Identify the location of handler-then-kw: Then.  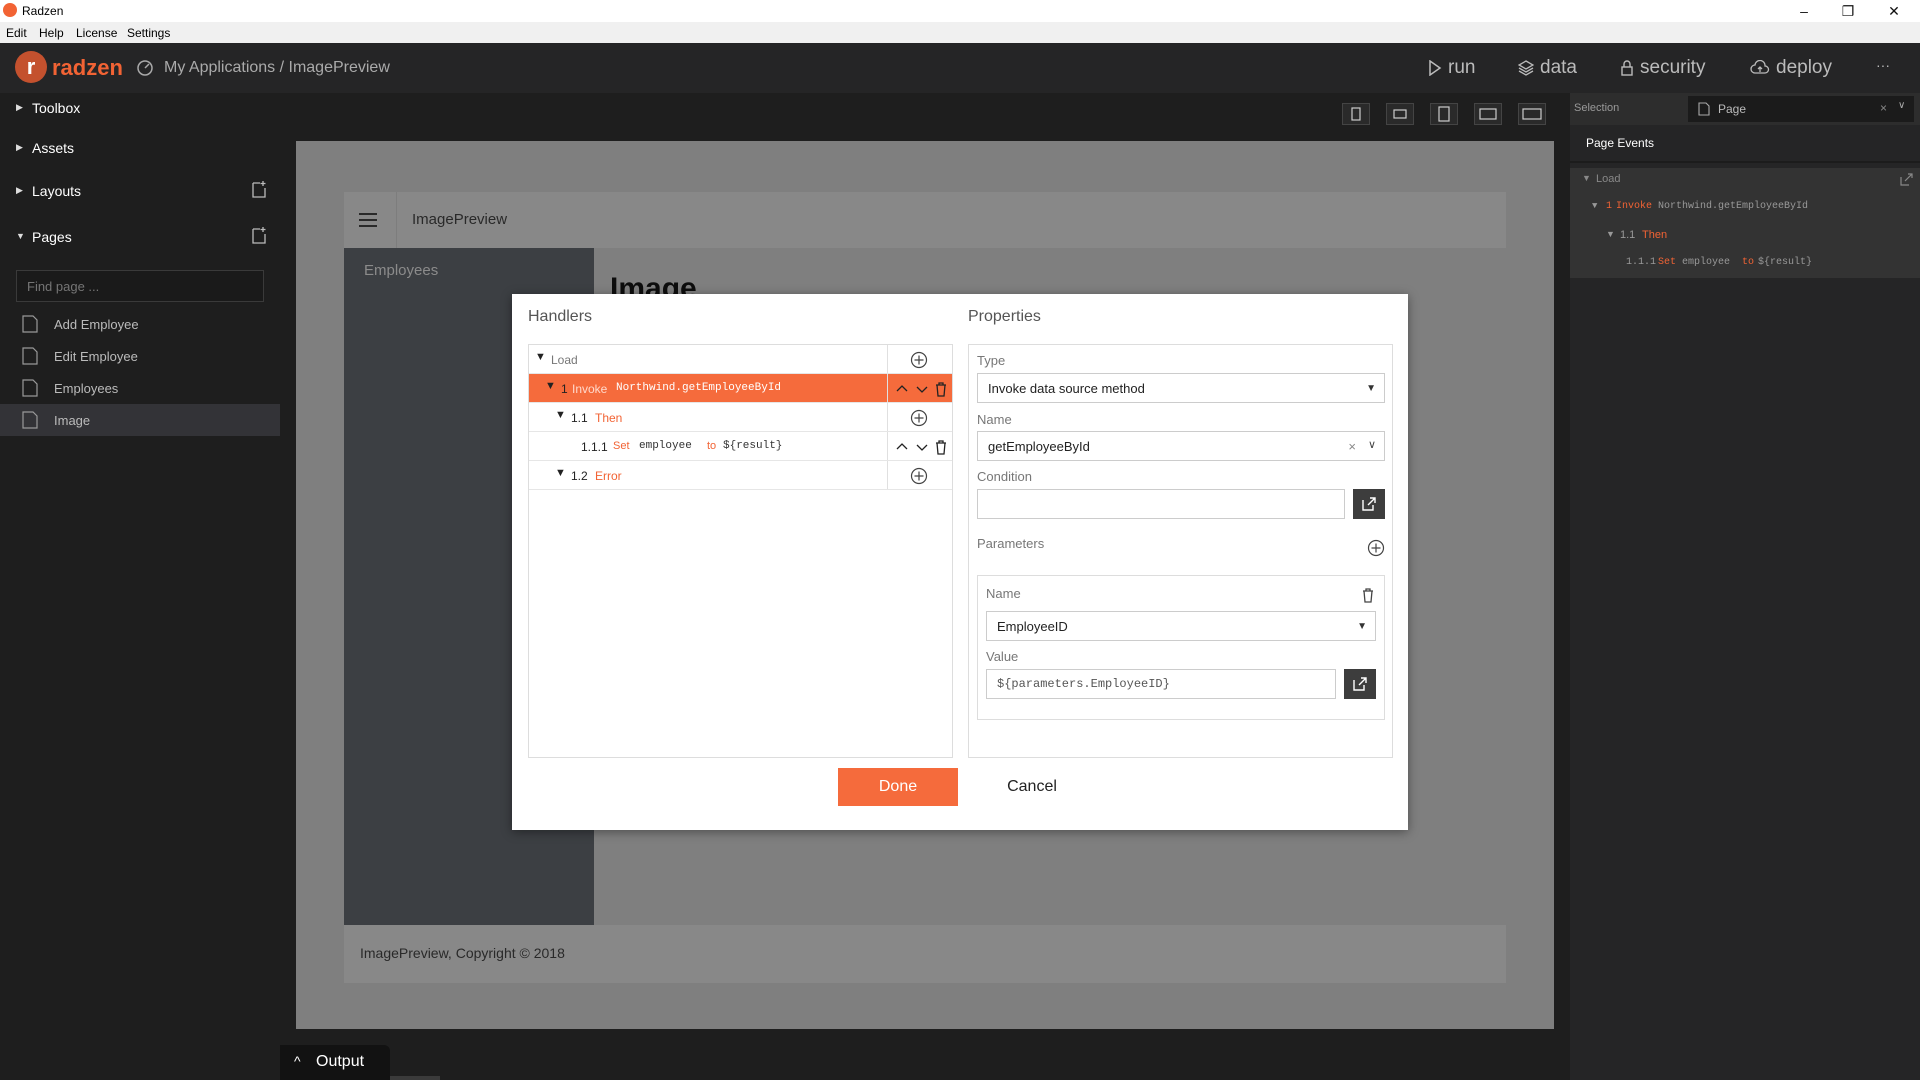
(608, 418).